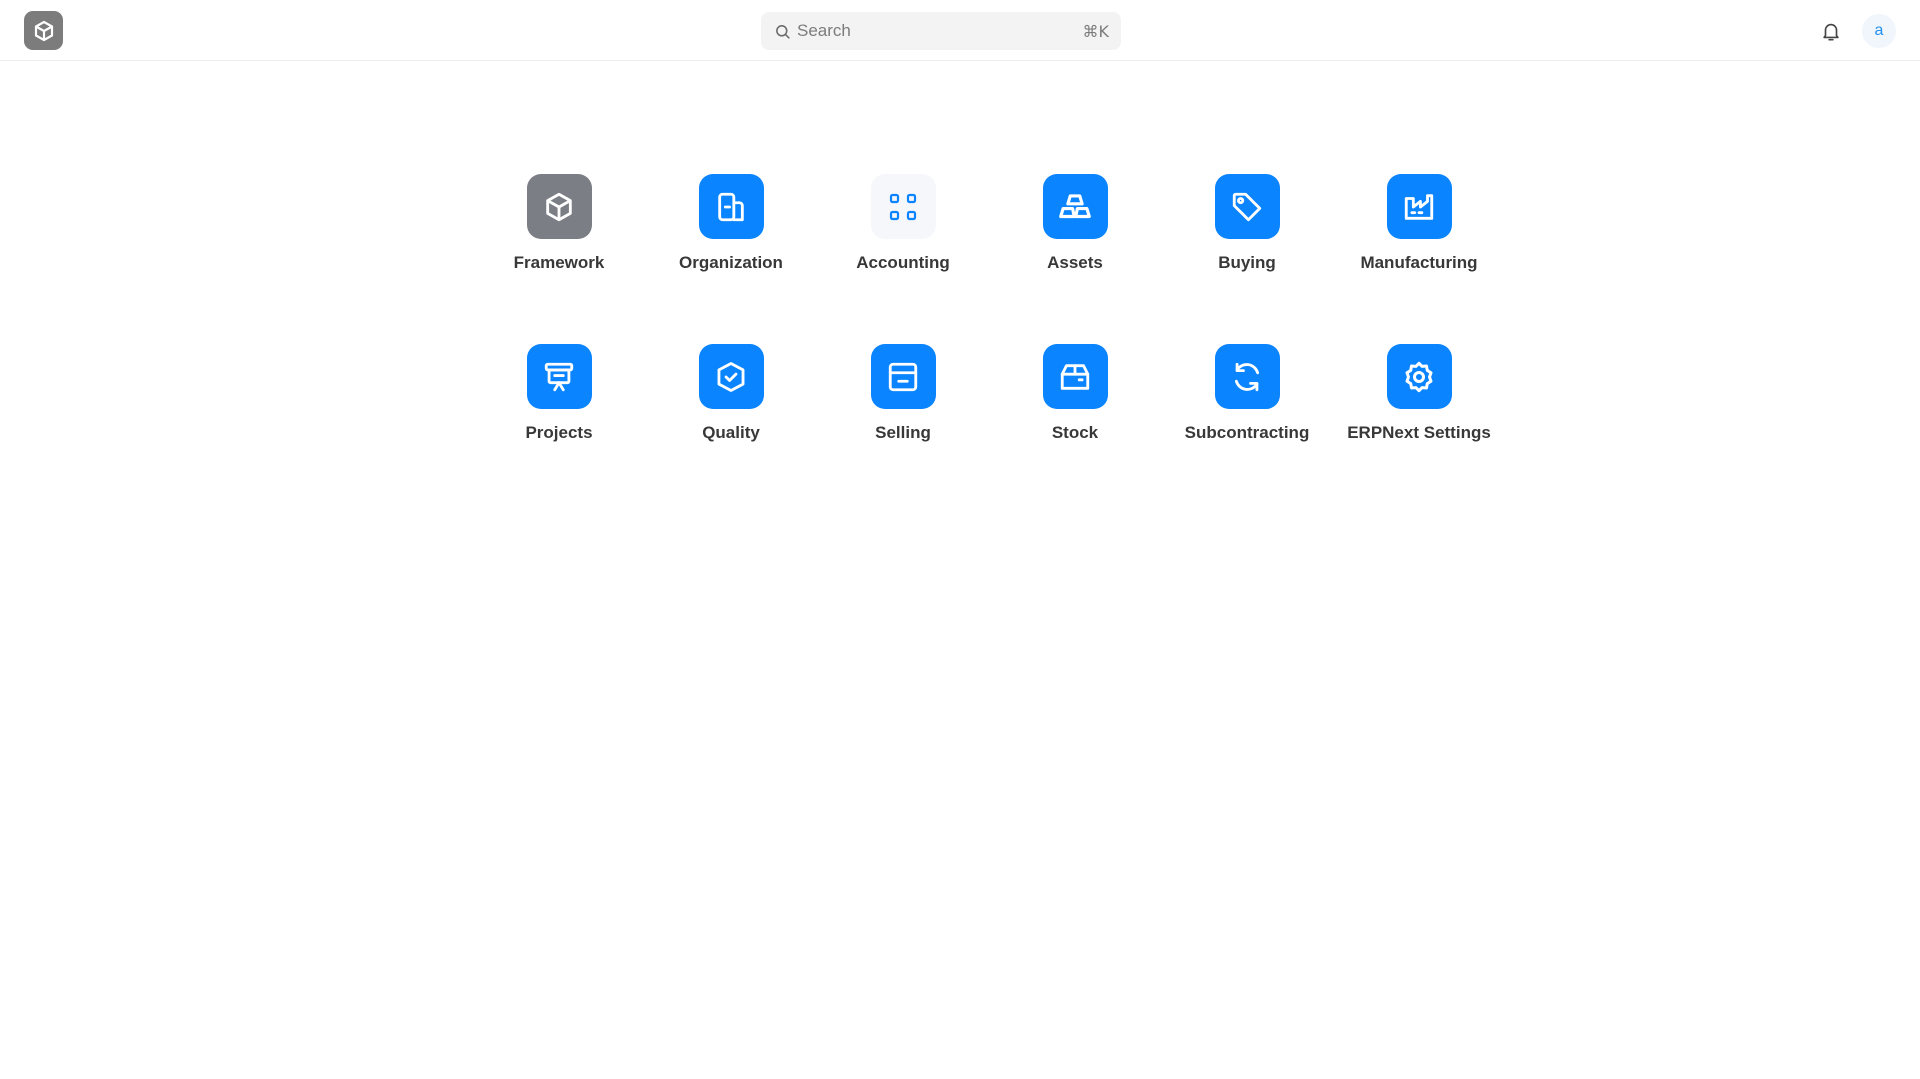  What do you see at coordinates (559, 432) in the screenshot?
I see `app-label: Projects` at bounding box center [559, 432].